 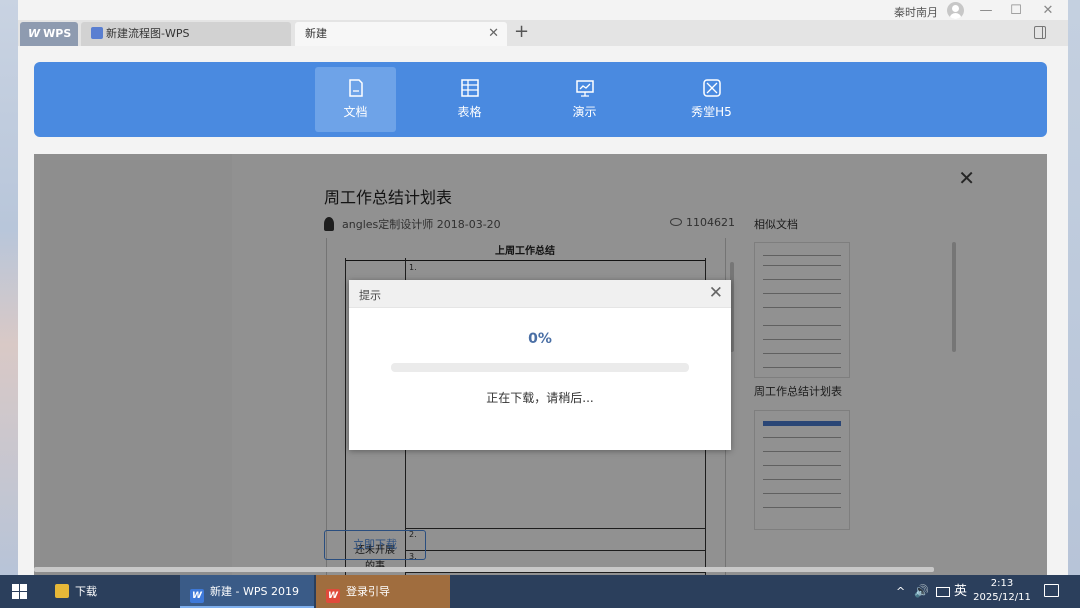 I want to click on category-h5: 秀堂H5, so click(x=711, y=99).